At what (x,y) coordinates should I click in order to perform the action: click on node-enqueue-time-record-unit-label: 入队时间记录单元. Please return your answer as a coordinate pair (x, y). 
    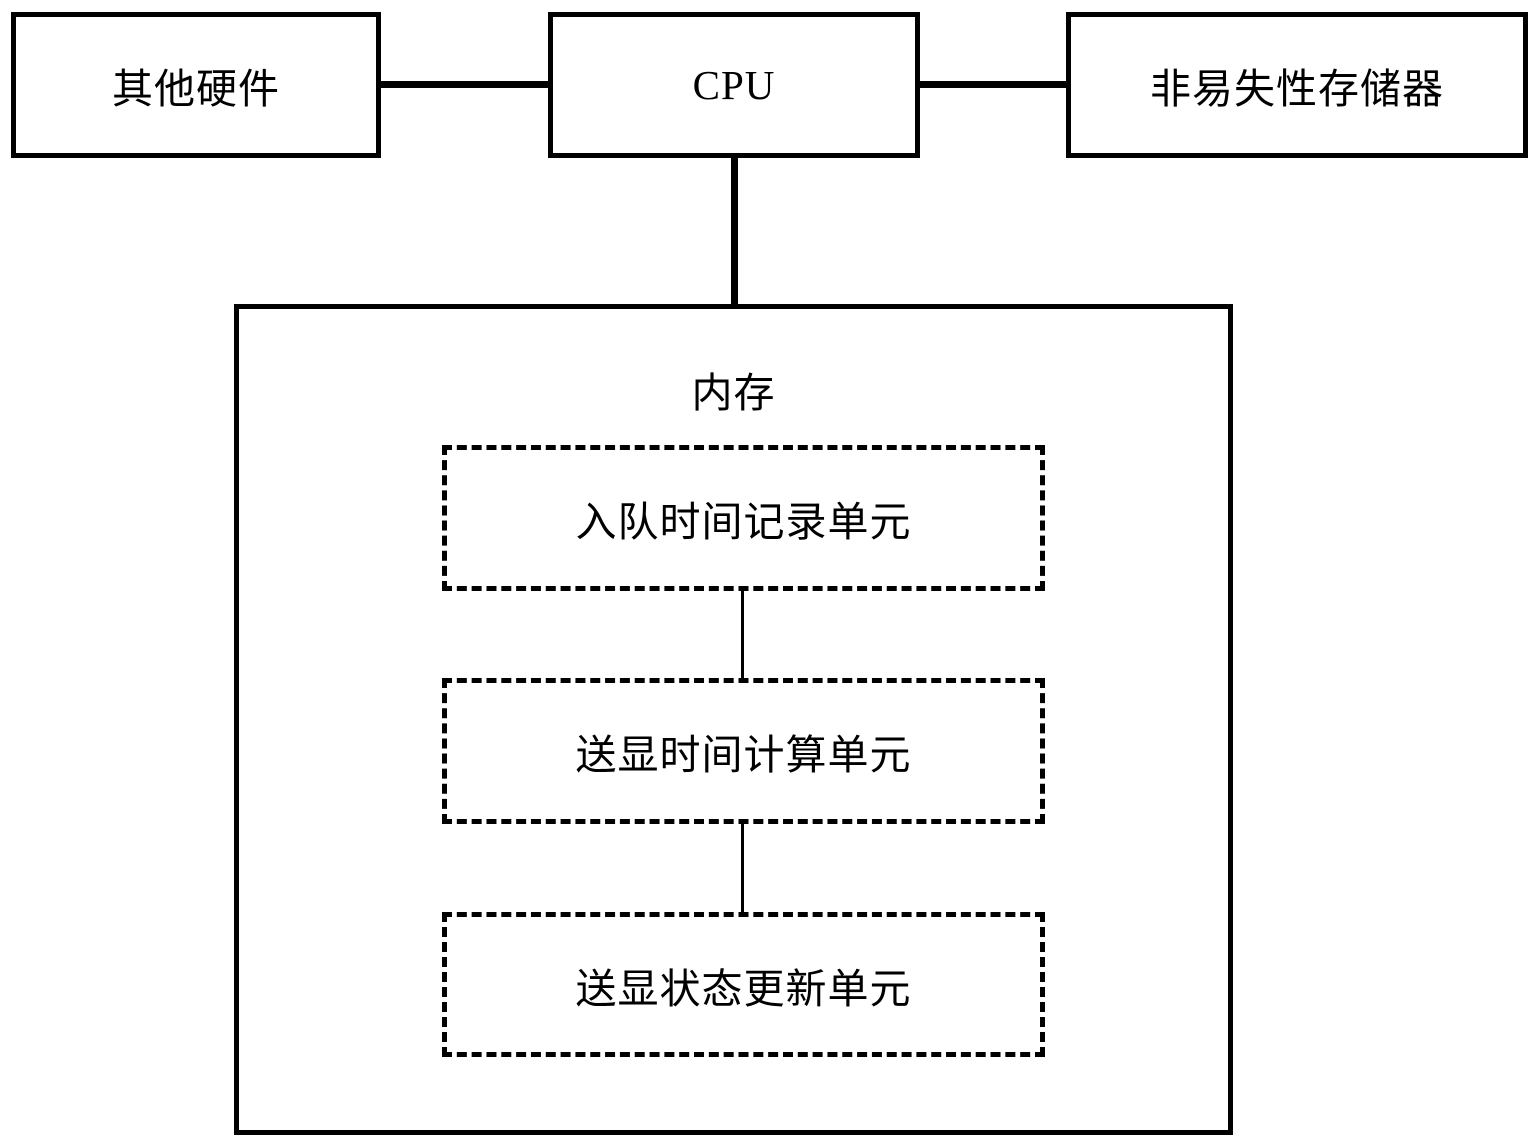
    Looking at the image, I should click on (743, 522).